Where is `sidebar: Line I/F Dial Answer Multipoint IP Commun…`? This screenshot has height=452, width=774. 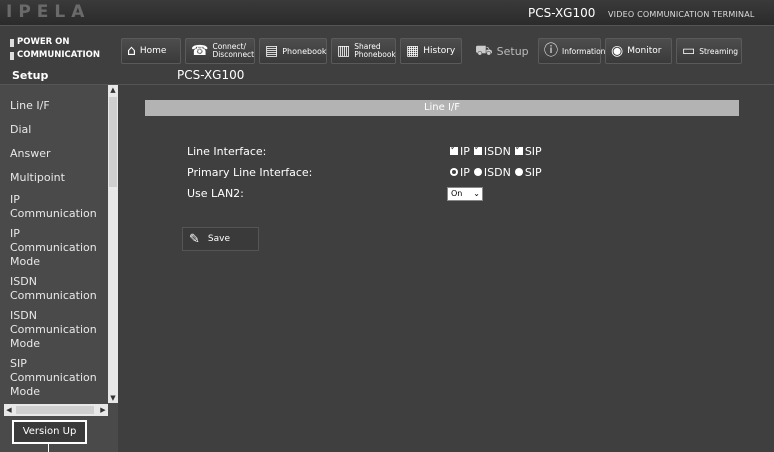
sidebar: Line I/F Dial Answer Multipoint IP Commun… is located at coordinates (59, 268).